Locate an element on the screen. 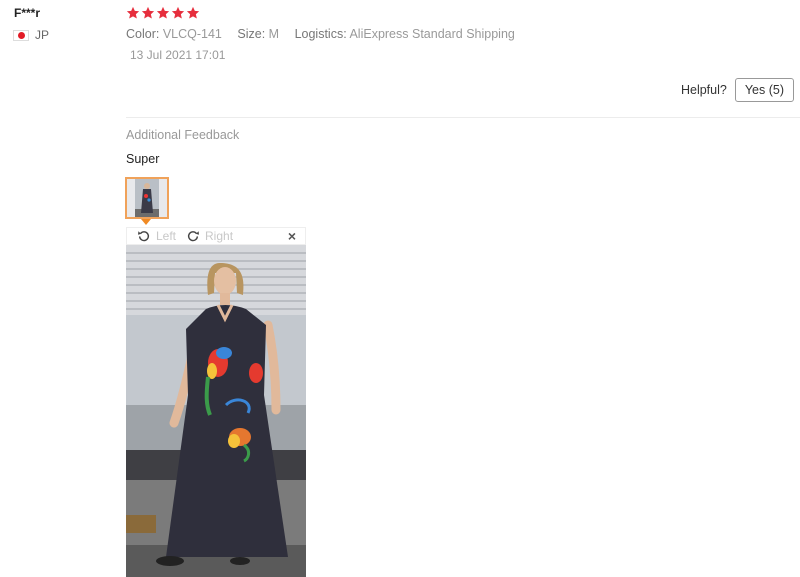 The image size is (800, 577). close-viewer-button: × is located at coordinates (292, 236).